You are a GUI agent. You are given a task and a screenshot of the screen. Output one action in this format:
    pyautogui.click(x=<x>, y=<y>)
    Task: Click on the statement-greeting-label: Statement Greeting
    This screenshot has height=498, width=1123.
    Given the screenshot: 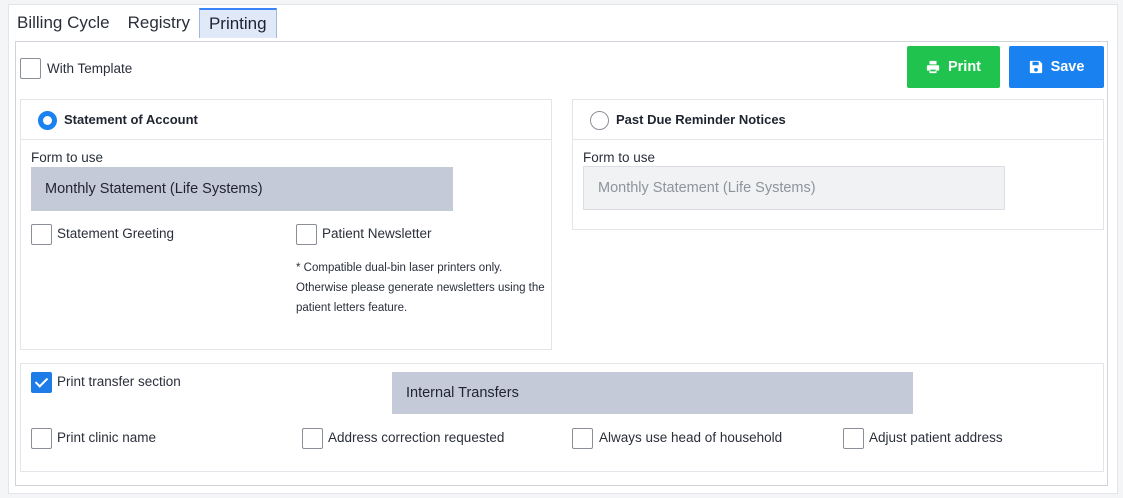 What is the action you would take?
    pyautogui.click(x=116, y=233)
    